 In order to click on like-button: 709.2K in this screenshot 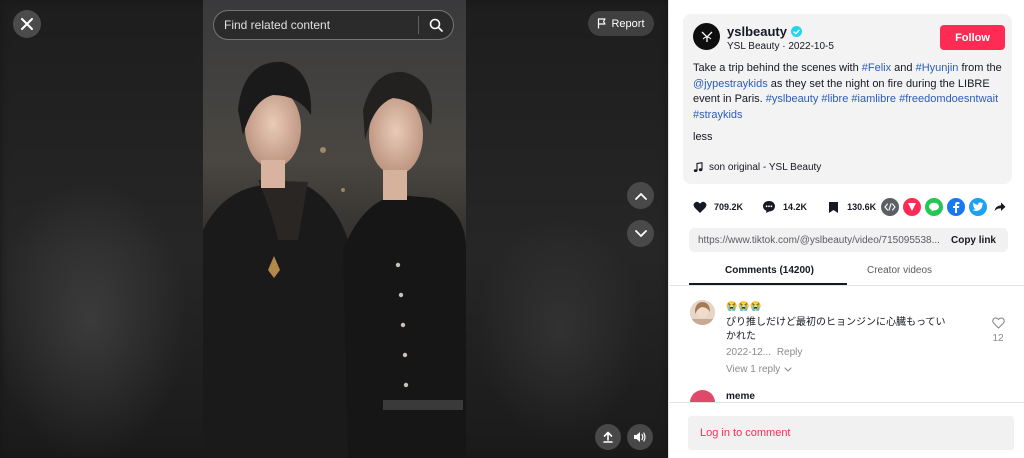, I will do `click(717, 207)`.